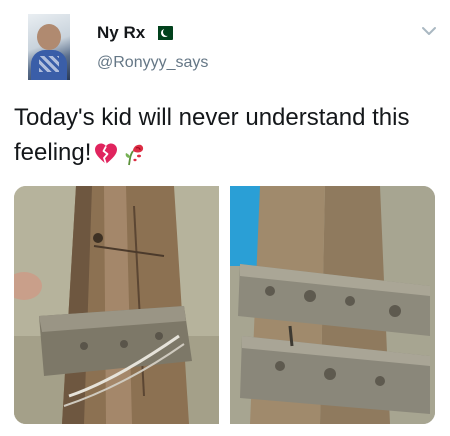 This screenshot has height=436, width=450. What do you see at coordinates (49, 37) in the screenshot?
I see `avatar-face` at bounding box center [49, 37].